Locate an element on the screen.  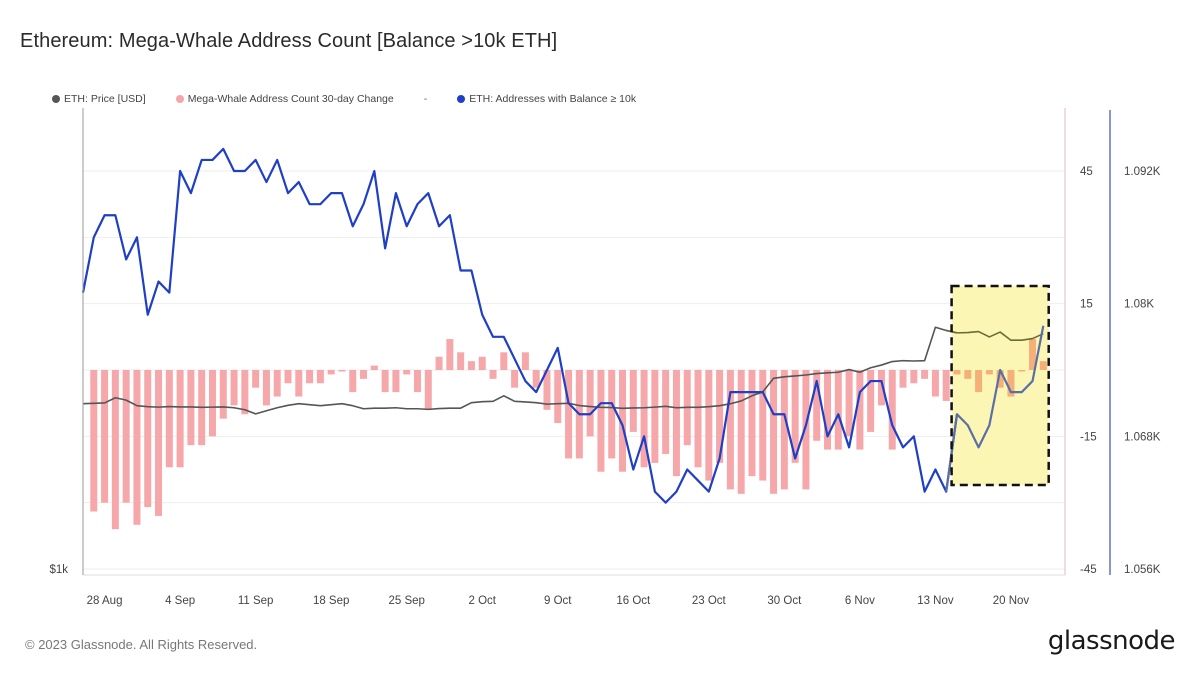
x-tick-label: 23 Oct is located at coordinates (709, 601).